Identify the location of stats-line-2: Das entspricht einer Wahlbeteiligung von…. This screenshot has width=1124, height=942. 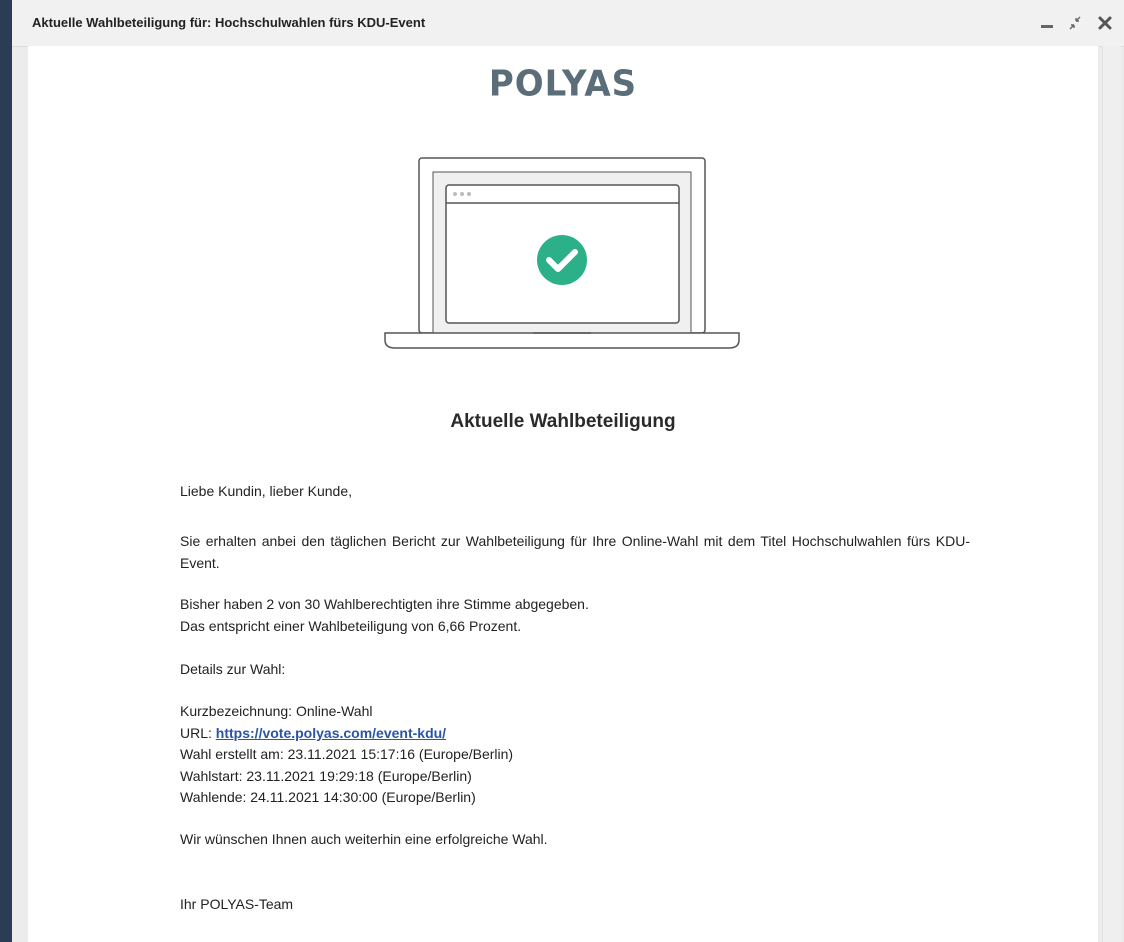
(351, 626).